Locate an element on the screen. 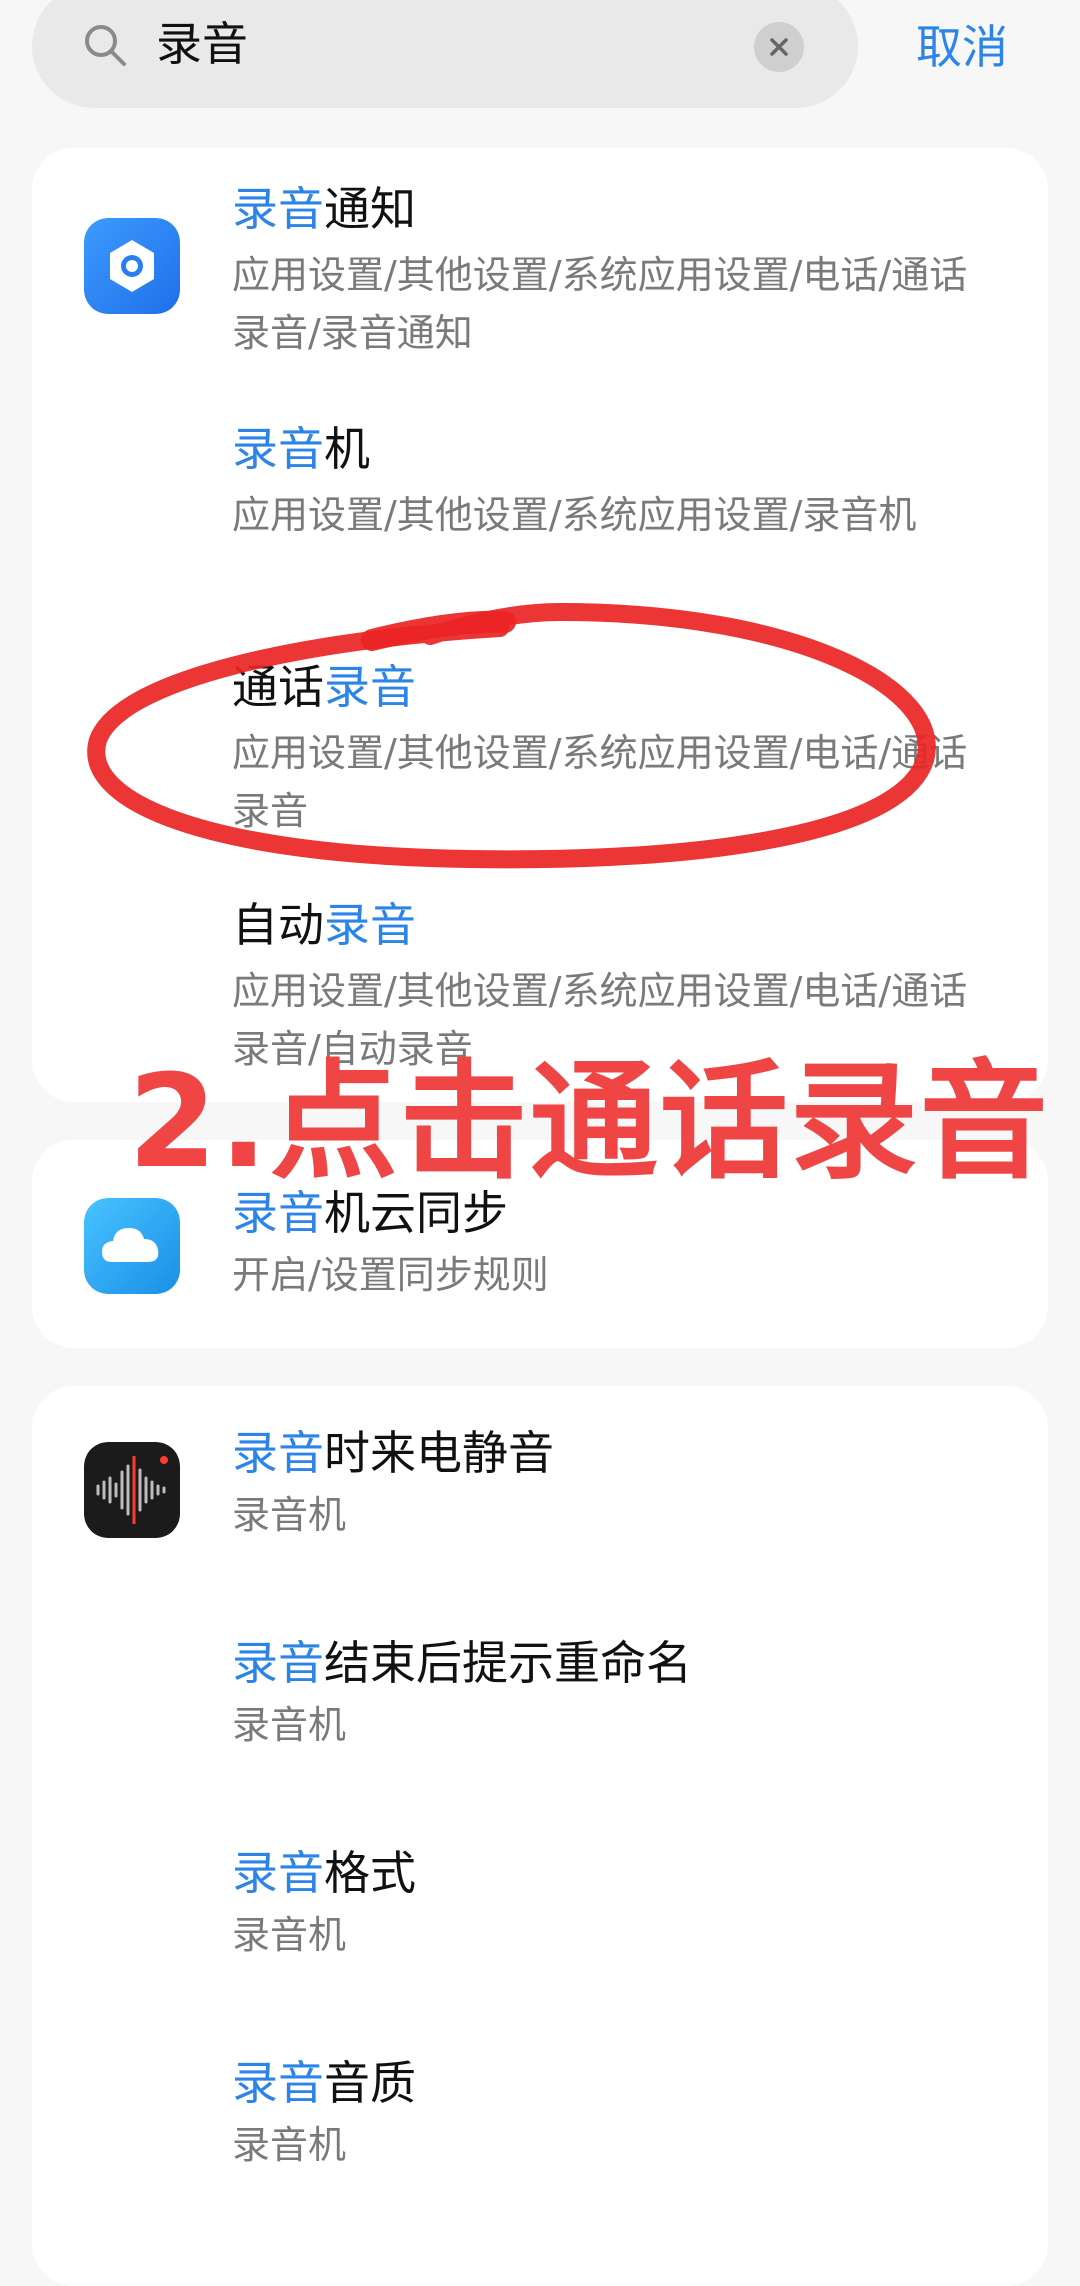 This screenshot has height=2286, width=1080. result-title: 自动录音 is located at coordinates (324, 925).